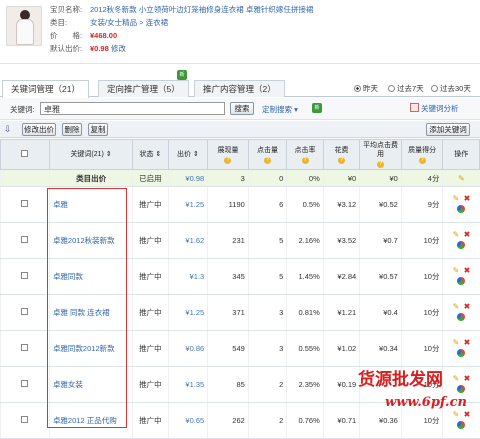 This screenshot has height=439, width=480. Describe the element at coordinates (150, 154) in the screenshot. I see `col-status: 状态 ⇕` at that location.